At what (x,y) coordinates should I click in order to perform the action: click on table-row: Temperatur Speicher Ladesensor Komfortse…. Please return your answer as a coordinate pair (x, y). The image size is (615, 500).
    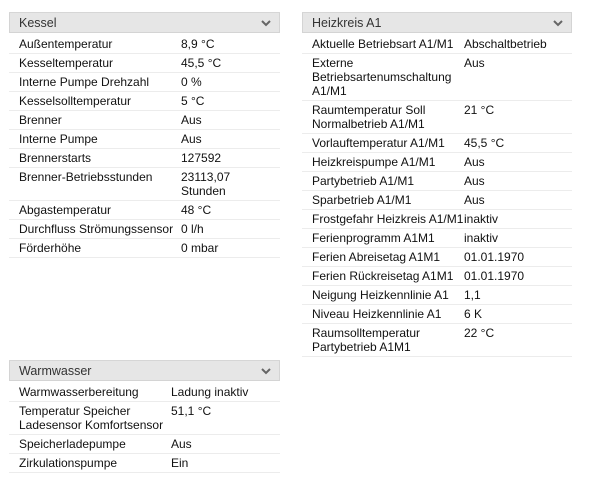
    Looking at the image, I should click on (144, 418).